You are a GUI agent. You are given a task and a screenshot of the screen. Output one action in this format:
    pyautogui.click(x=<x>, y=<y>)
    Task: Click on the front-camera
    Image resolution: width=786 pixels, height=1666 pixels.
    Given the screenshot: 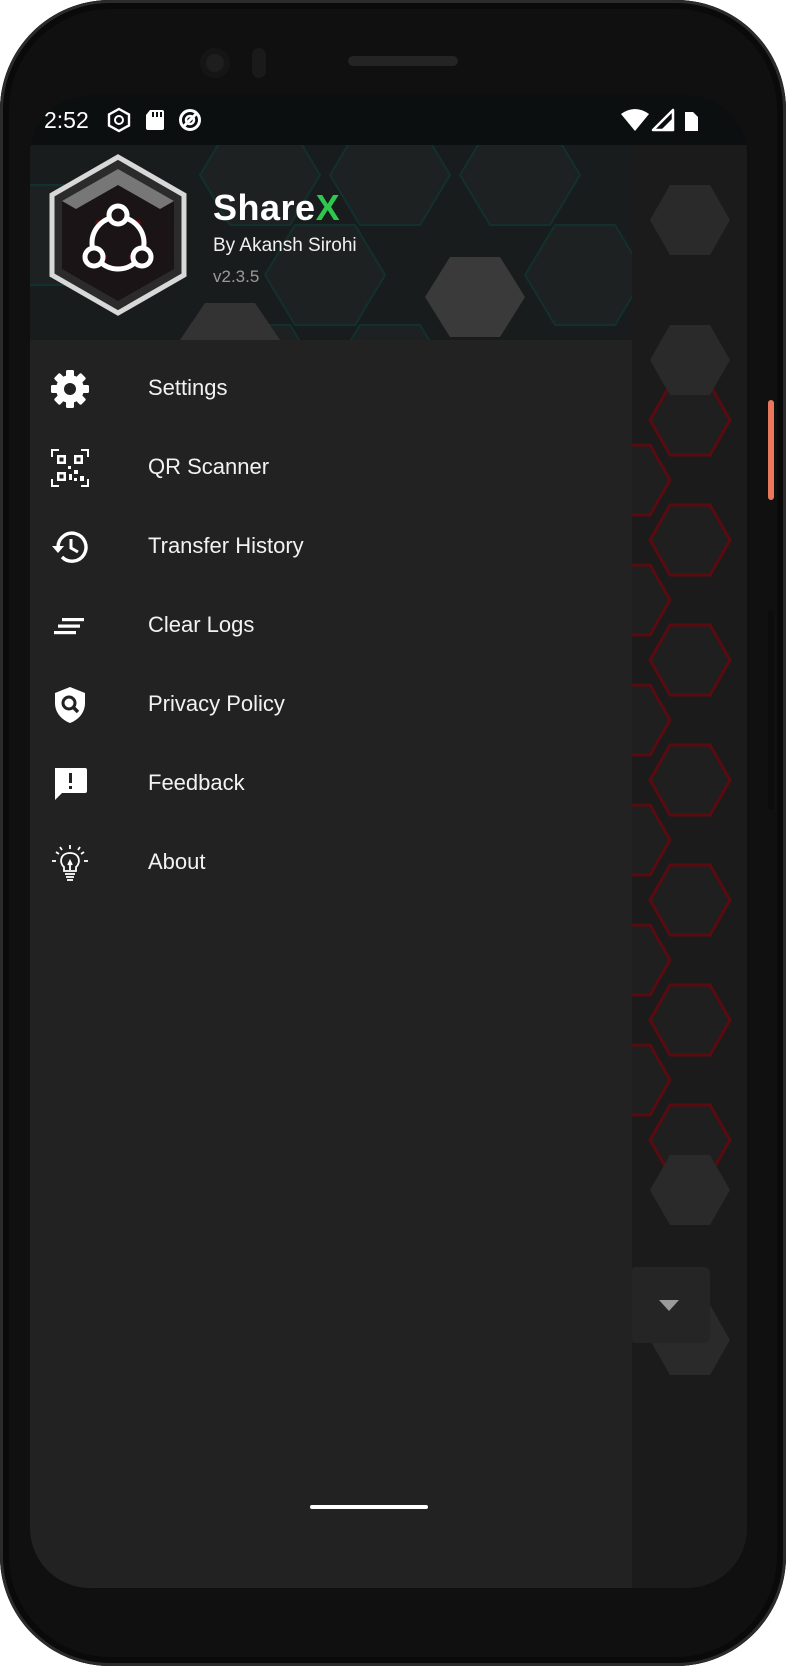 What is the action you would take?
    pyautogui.click(x=215, y=63)
    